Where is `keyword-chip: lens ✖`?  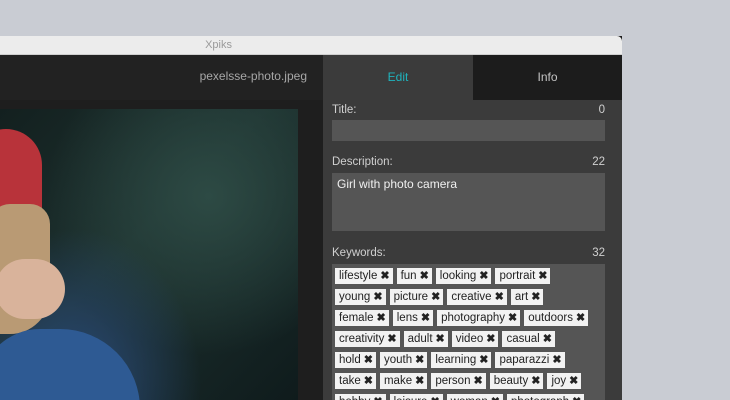
keyword-chip: lens ✖ is located at coordinates (413, 318).